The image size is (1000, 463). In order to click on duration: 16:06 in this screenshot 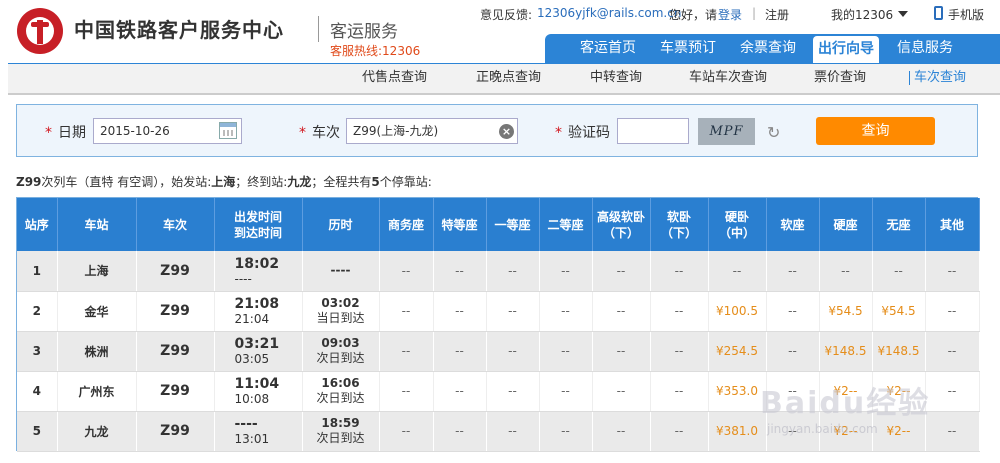, I will do `click(340, 383)`.